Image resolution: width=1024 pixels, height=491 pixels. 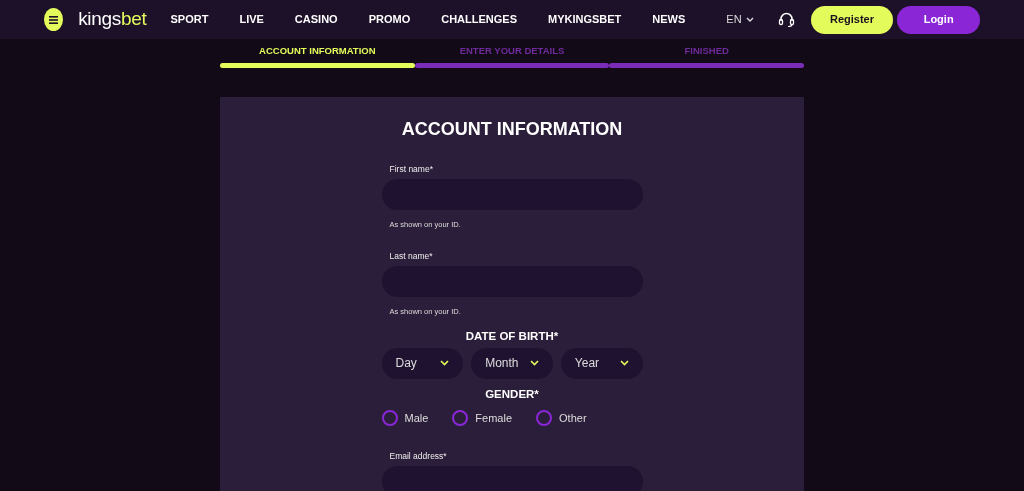 What do you see at coordinates (189, 19) in the screenshot?
I see `nav-link: SPORT` at bounding box center [189, 19].